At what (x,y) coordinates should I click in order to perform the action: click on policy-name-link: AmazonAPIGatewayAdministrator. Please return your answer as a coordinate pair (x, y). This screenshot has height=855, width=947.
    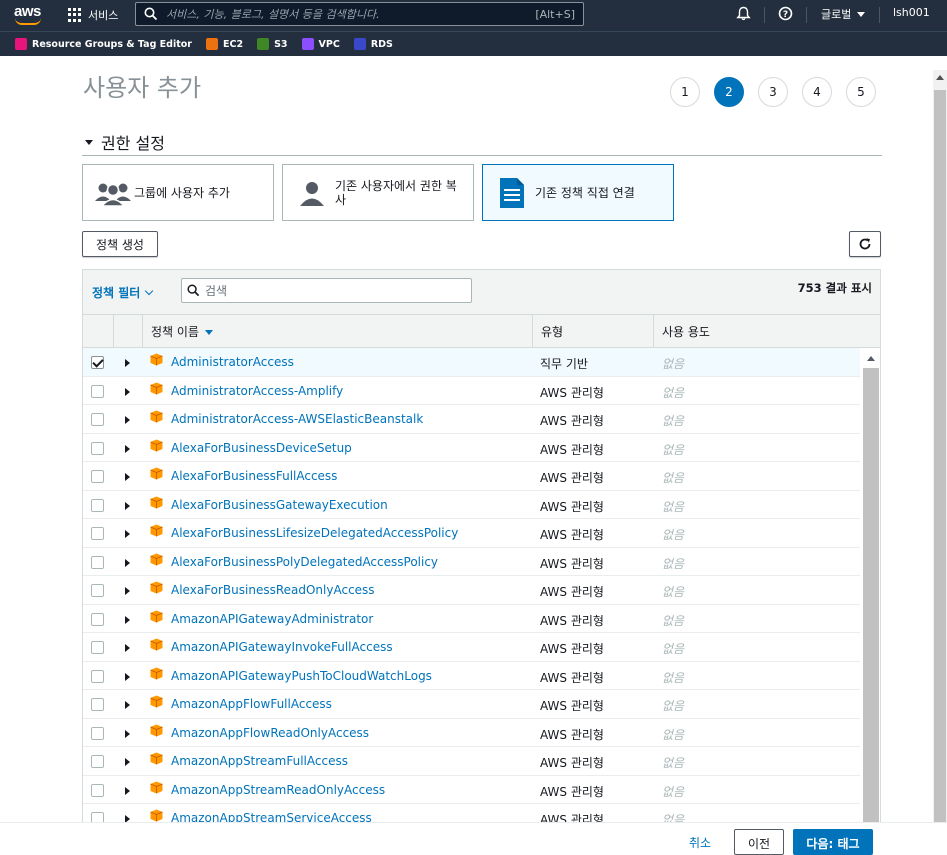
    Looking at the image, I should click on (272, 619).